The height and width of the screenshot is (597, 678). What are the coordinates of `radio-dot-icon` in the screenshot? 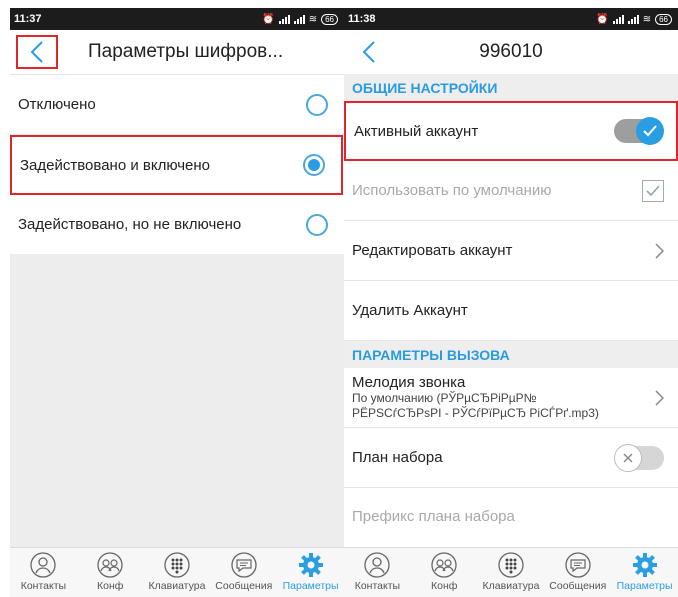 It's located at (314, 165).